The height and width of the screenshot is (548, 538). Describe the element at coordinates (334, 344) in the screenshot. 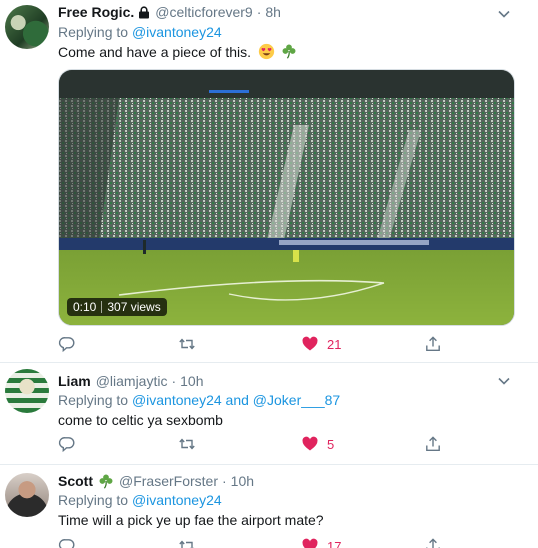

I see `like-count: 21` at that location.